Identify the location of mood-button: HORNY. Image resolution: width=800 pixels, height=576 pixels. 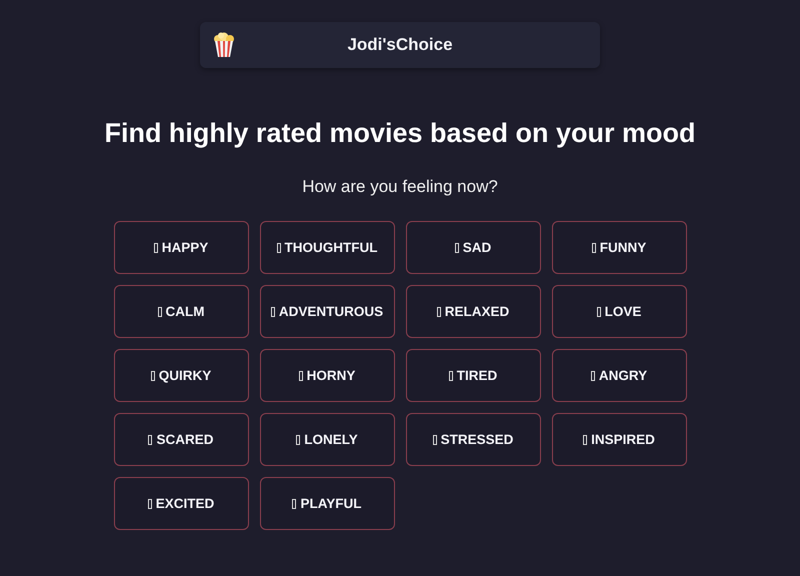
(327, 375).